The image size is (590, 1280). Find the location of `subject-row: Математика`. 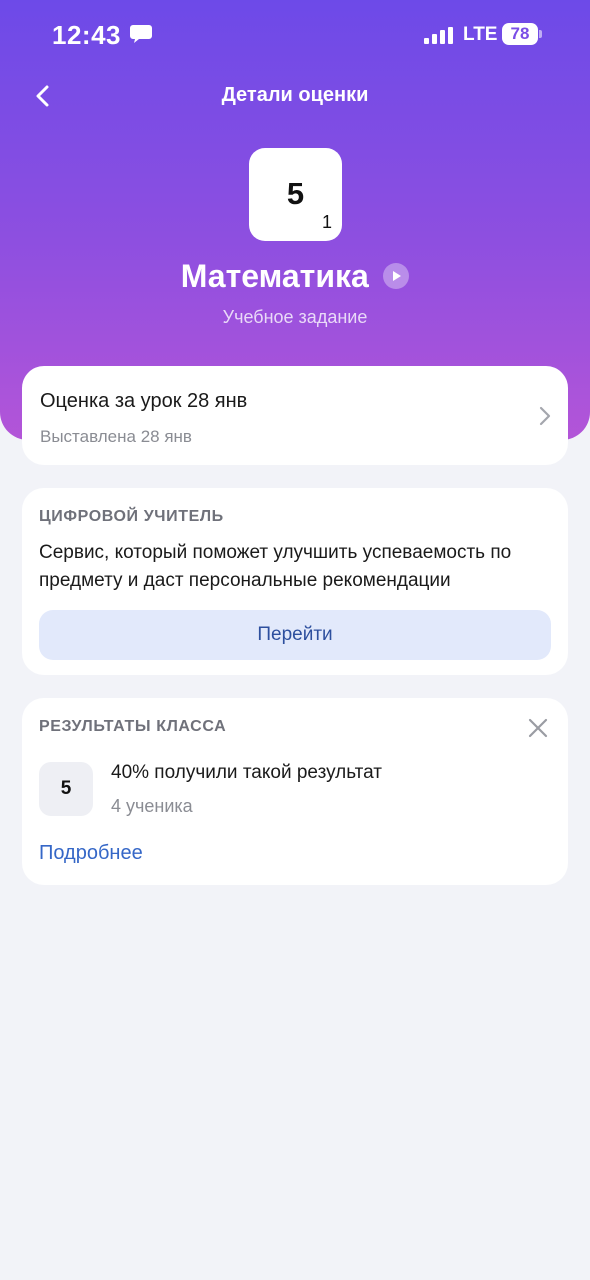

subject-row: Математика is located at coordinates (295, 276).